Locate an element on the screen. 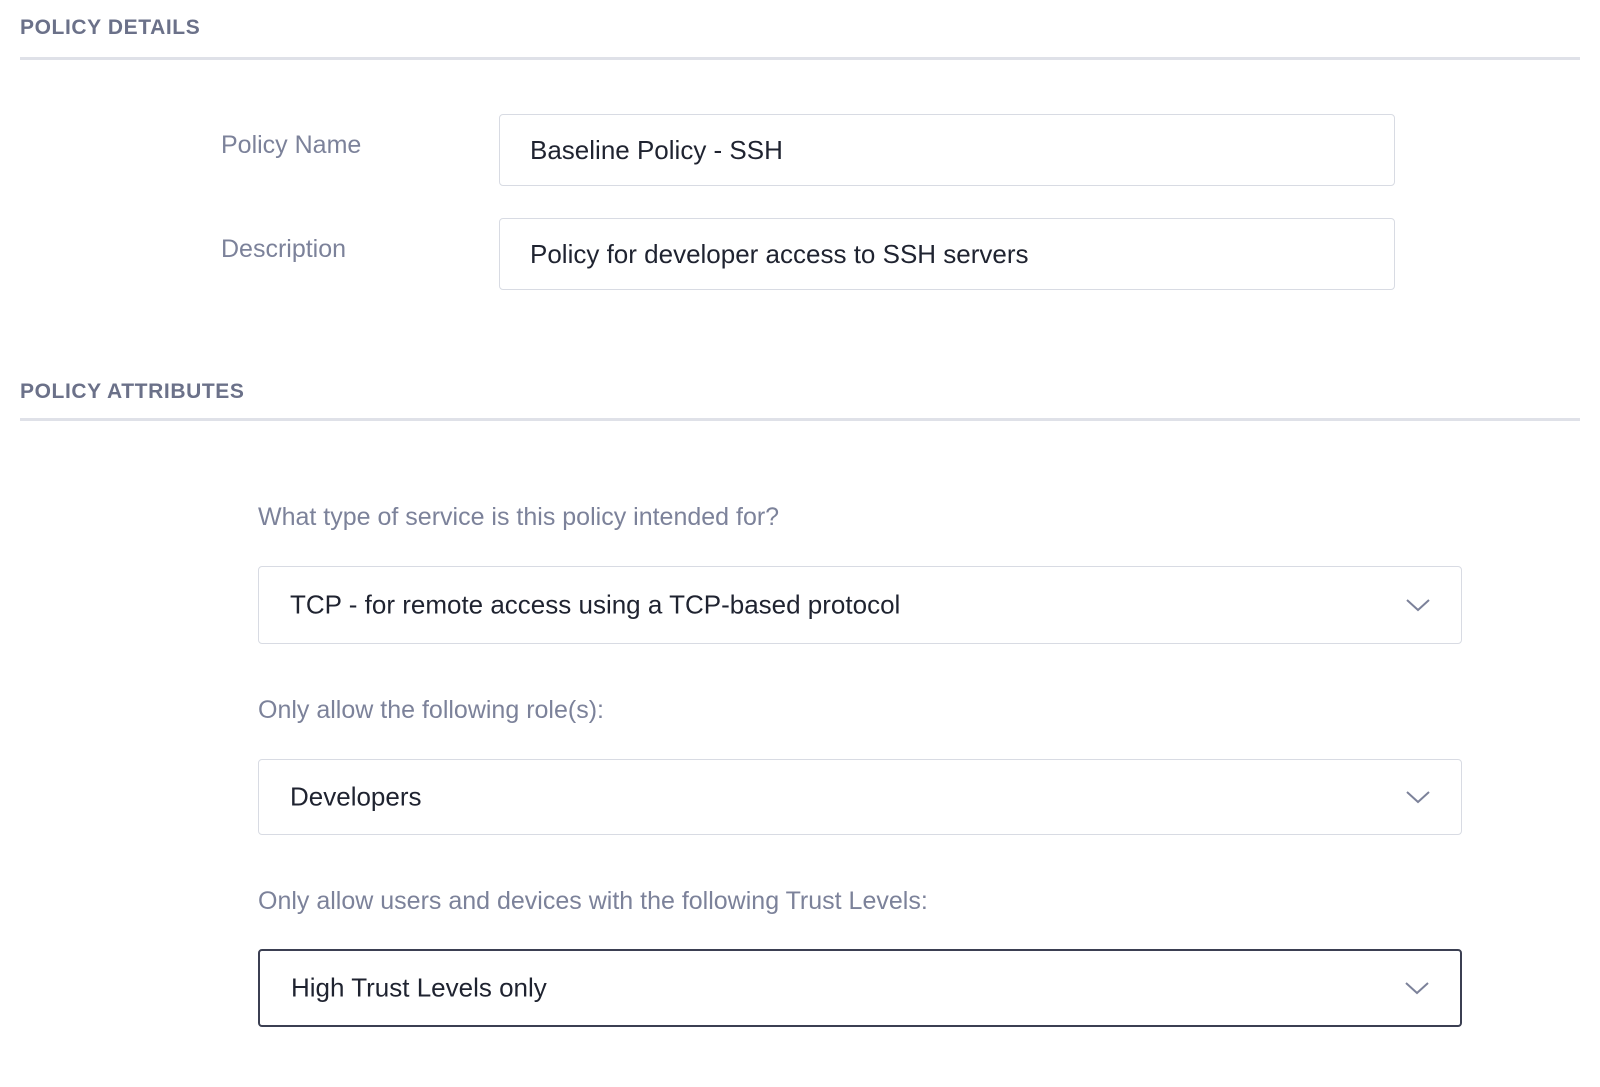 This screenshot has width=1600, height=1087. policy-details-divider is located at coordinates (800, 58).